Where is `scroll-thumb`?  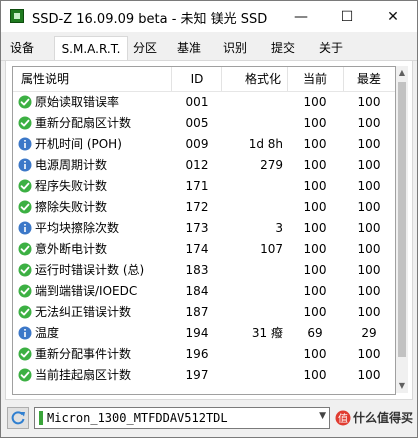
scroll-thumb is located at coordinates (402, 219).